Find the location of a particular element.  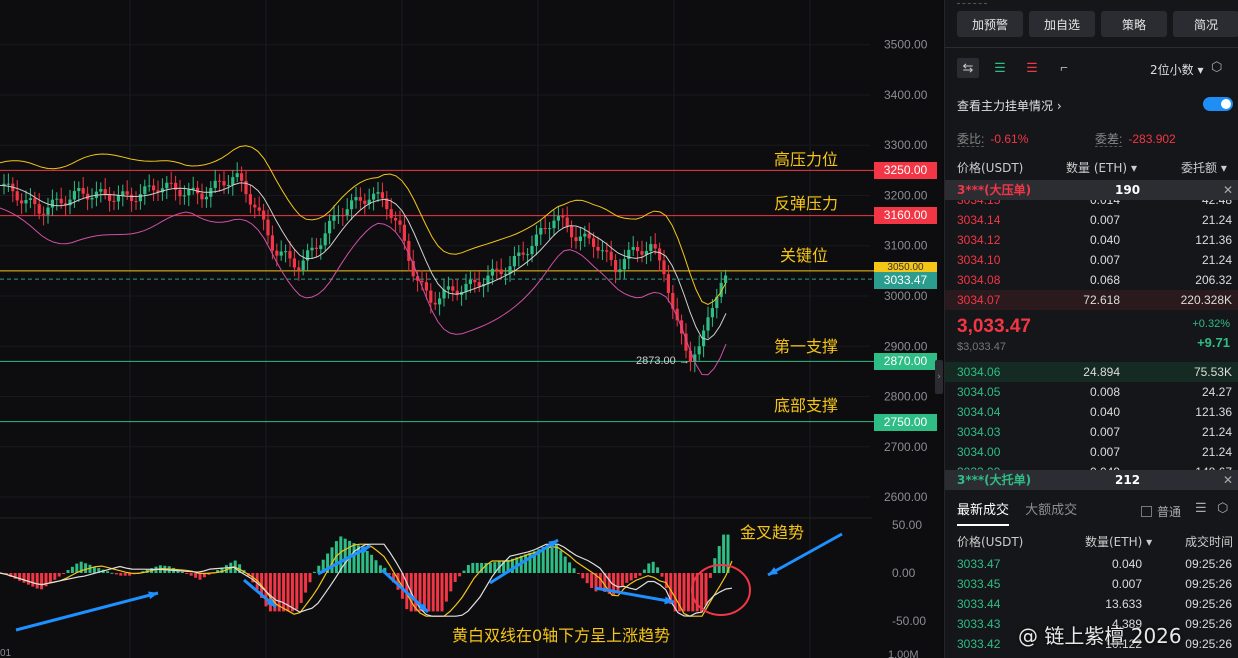

add-watchlist-button: 加自选 is located at coordinates (1062, 24).